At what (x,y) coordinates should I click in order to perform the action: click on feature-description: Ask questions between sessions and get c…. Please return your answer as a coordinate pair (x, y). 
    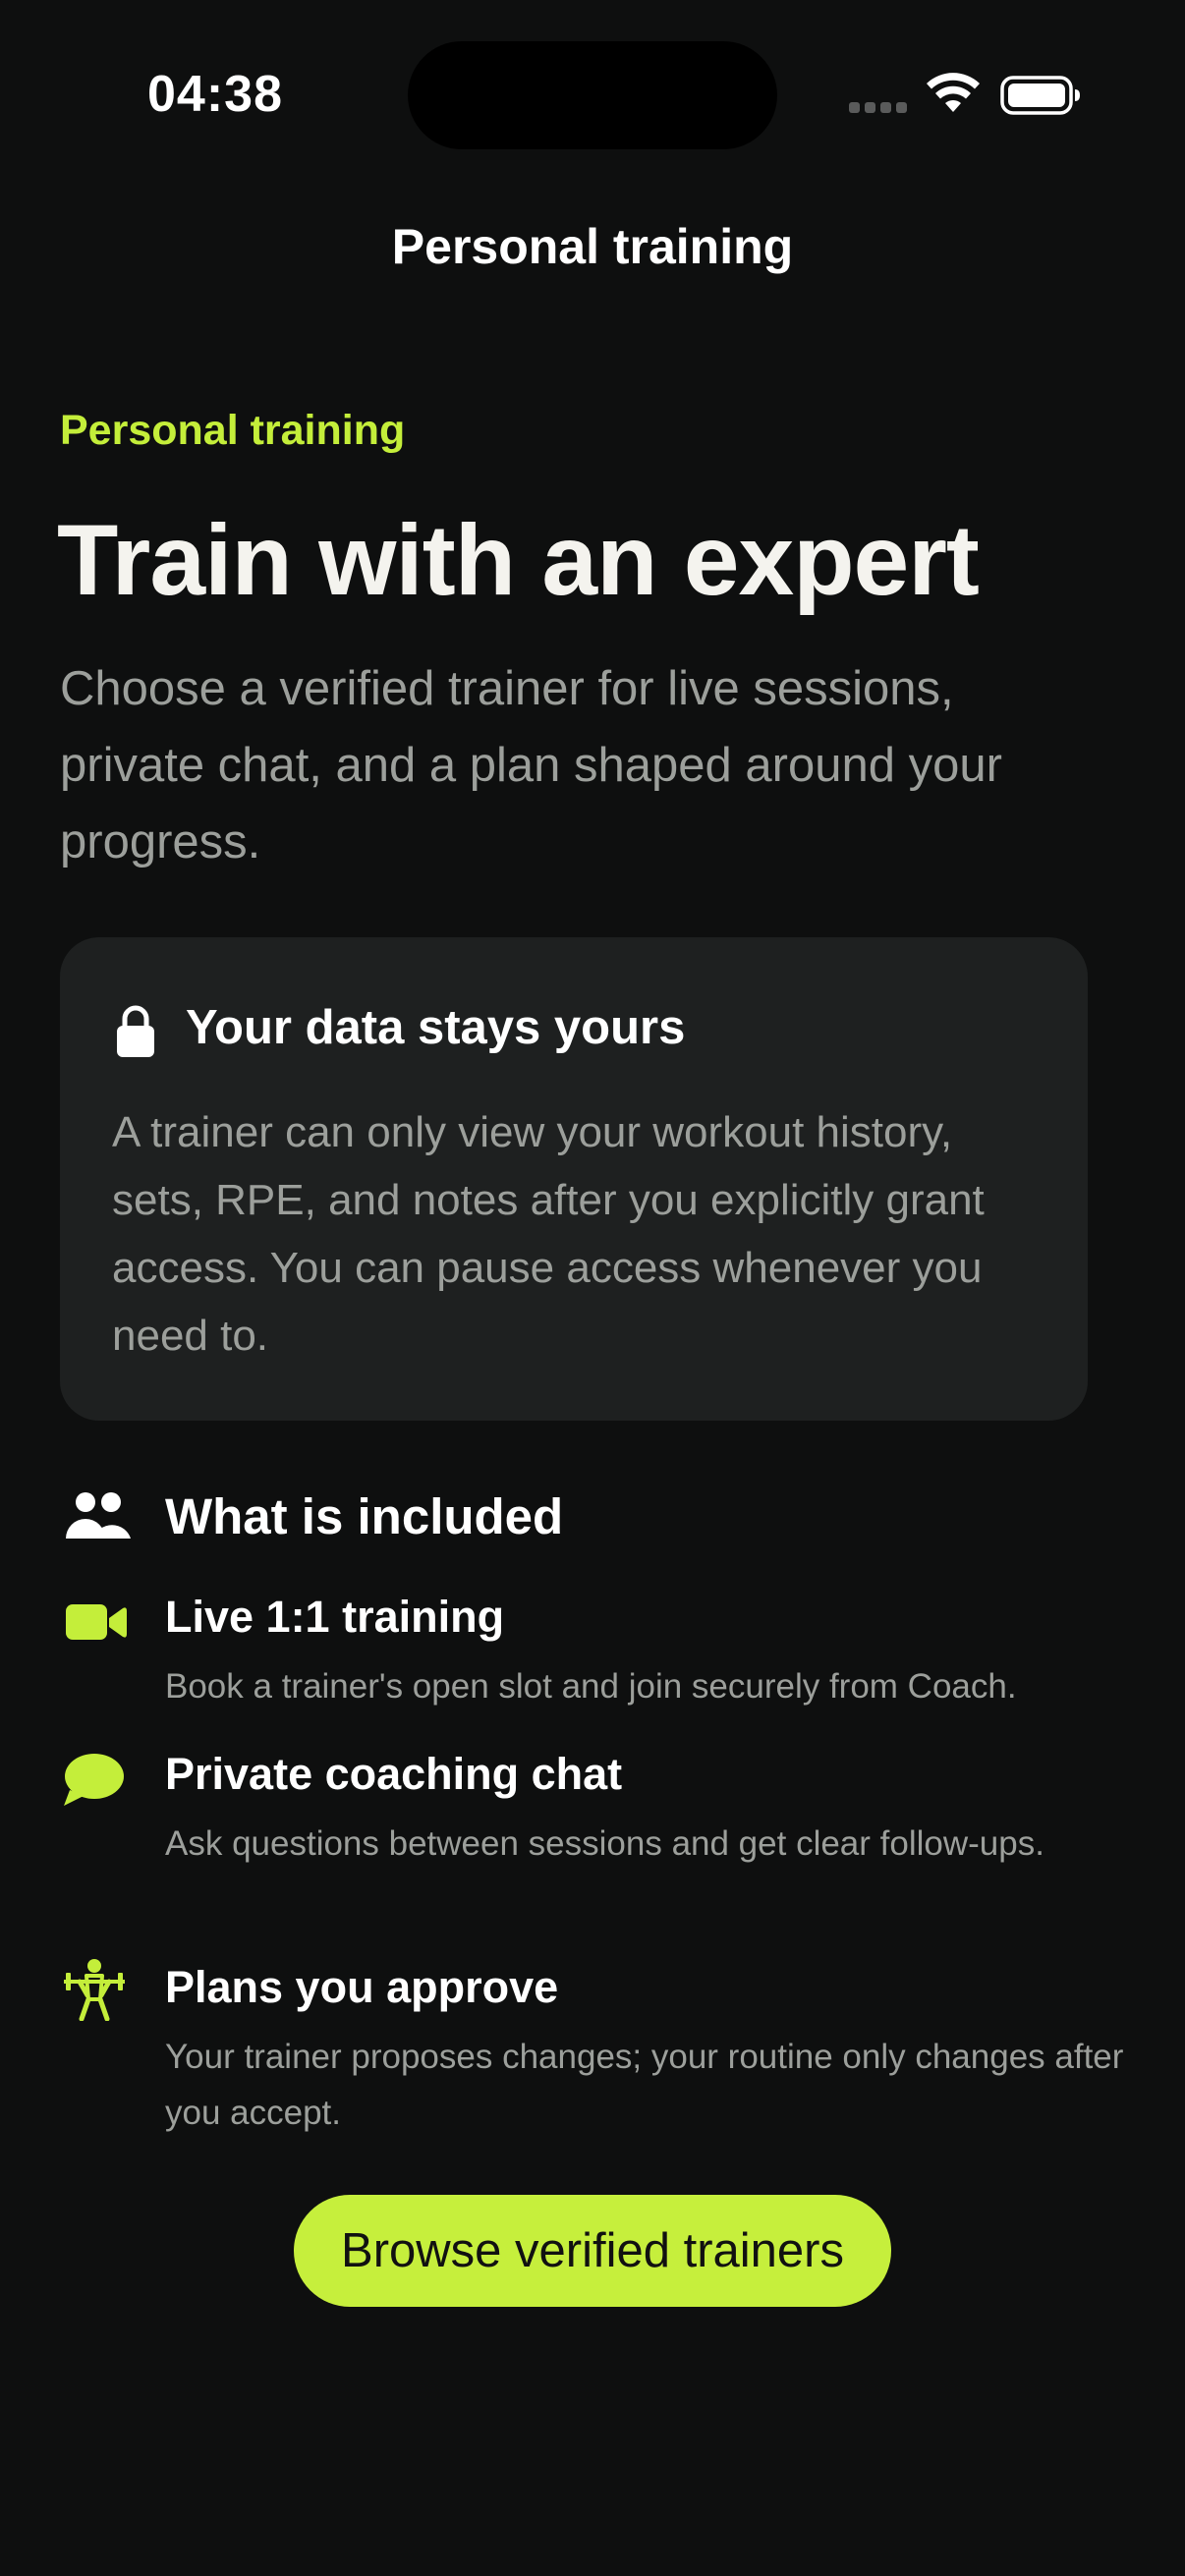
    Looking at the image, I should click on (604, 1843).